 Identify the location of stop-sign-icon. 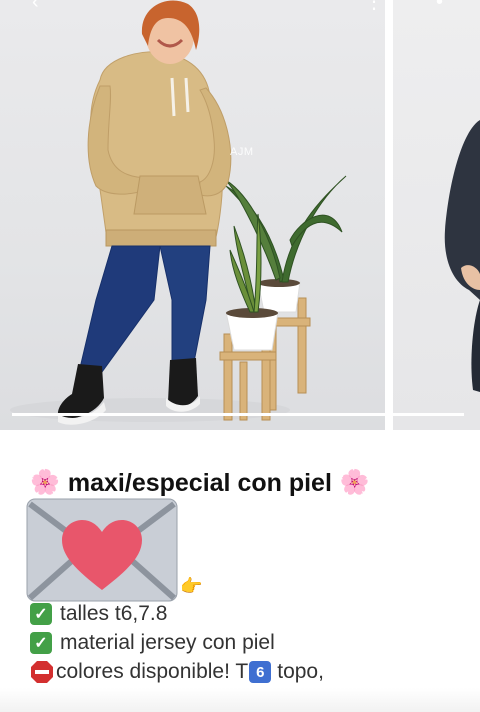
(42, 672).